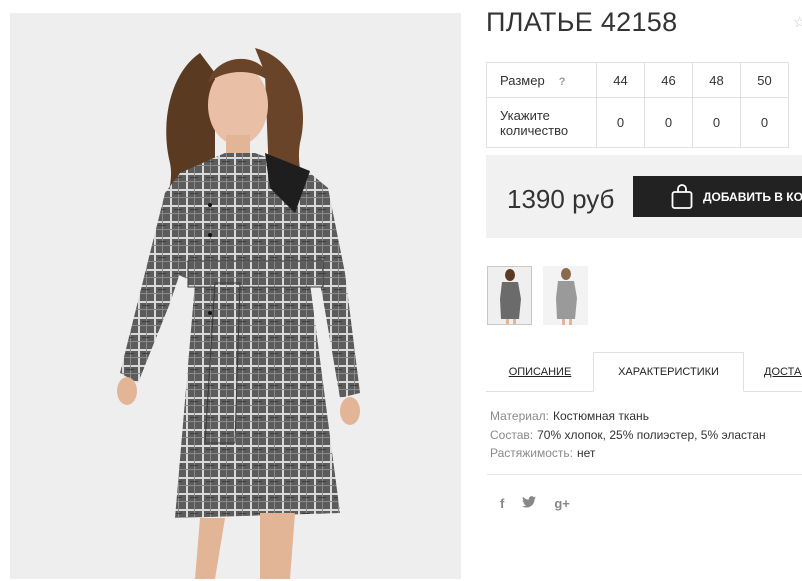  Describe the element at coordinates (561, 199) in the screenshot. I see `price: 1390 руб` at that location.